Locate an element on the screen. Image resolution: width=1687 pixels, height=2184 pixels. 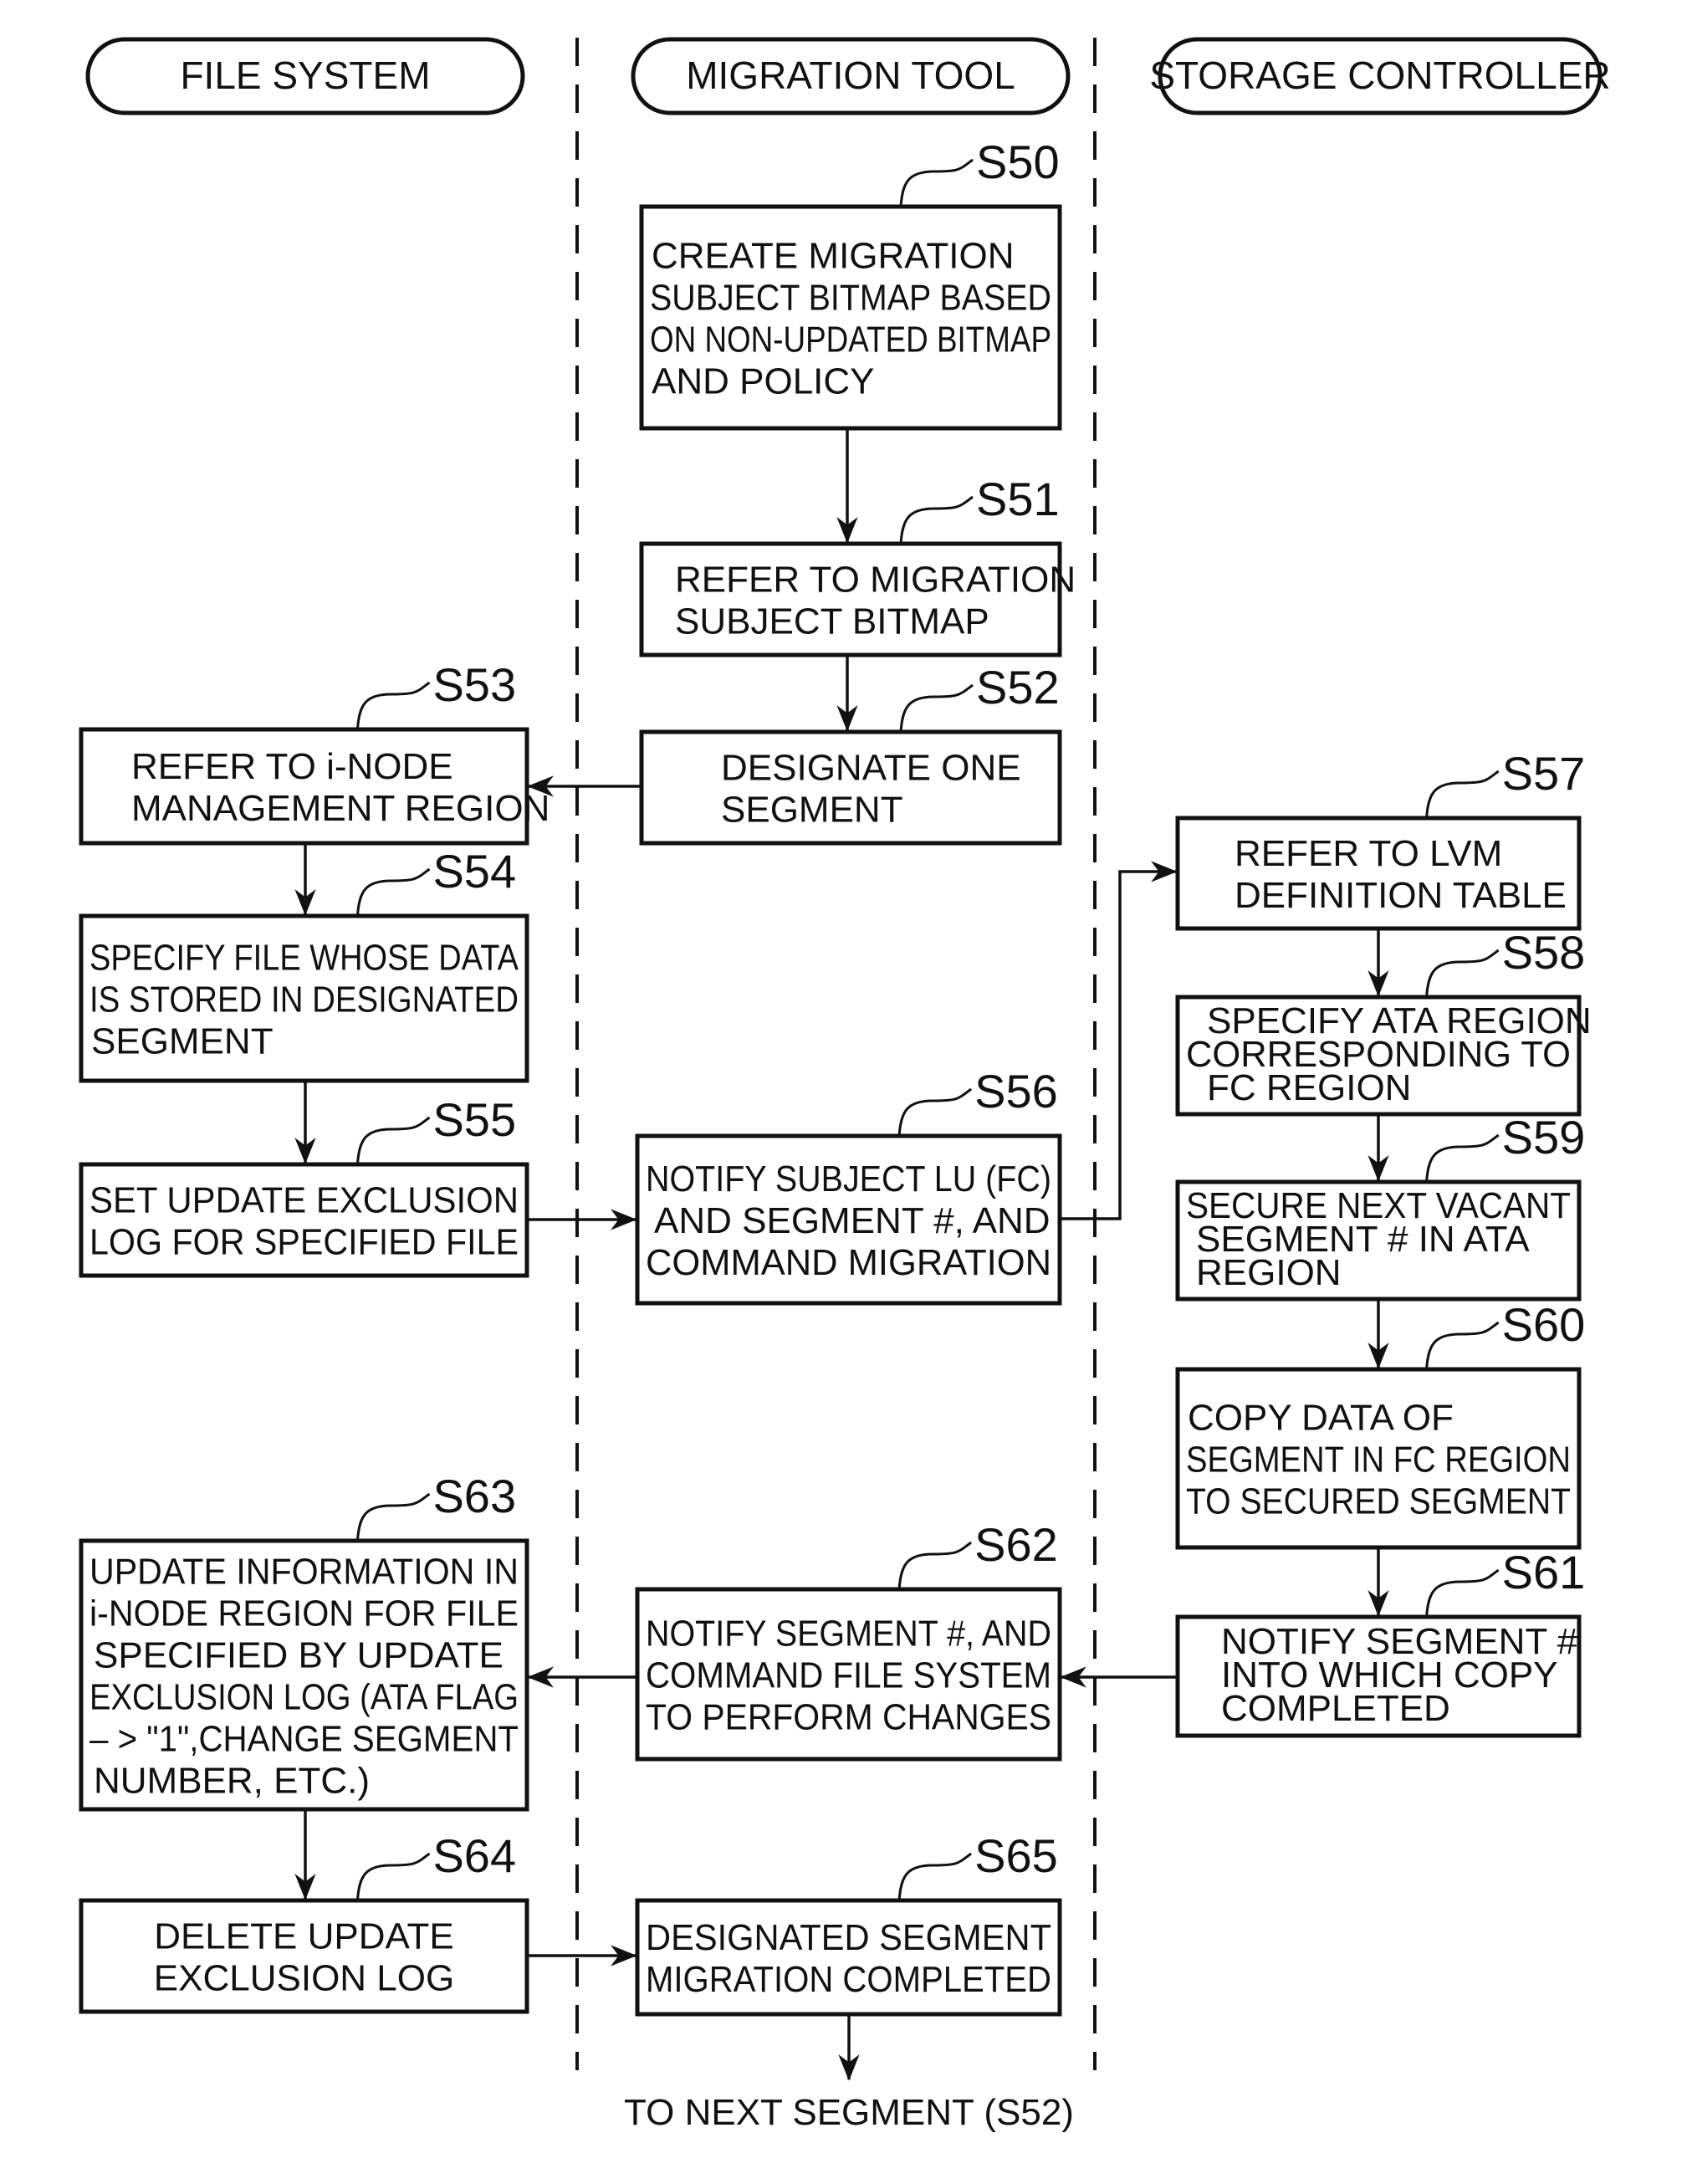
step-text-line: – > "1",CHANGE SEGMENT is located at coordinates (304, 1739).